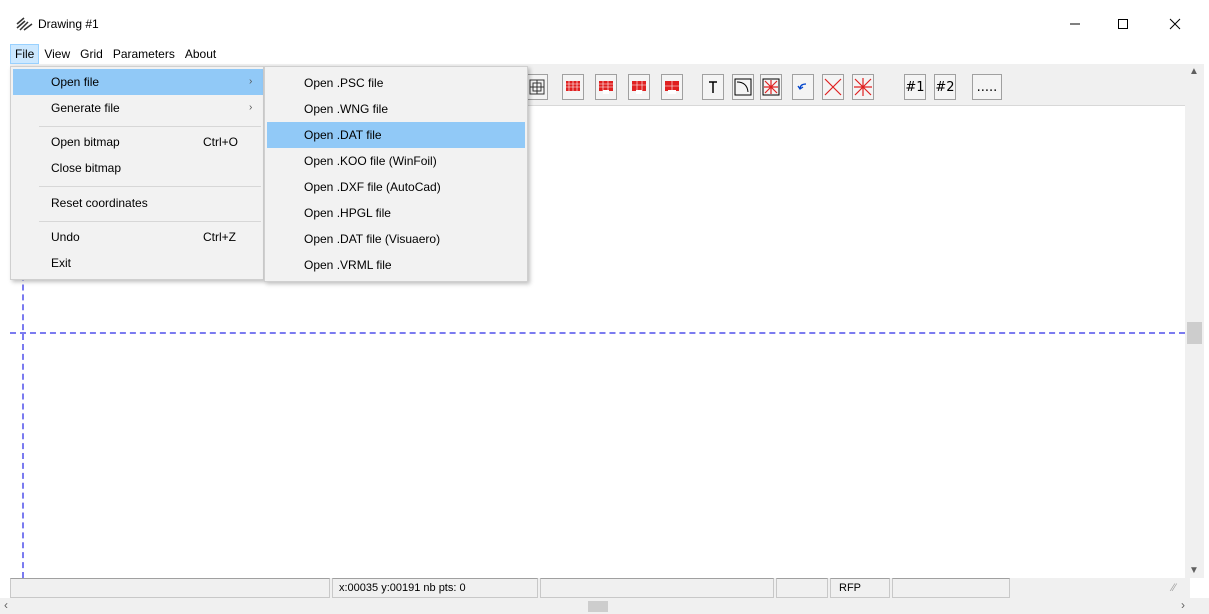 The height and width of the screenshot is (614, 1209). I want to click on horizontal-scrollbar: ‹ ›, so click(604, 606).